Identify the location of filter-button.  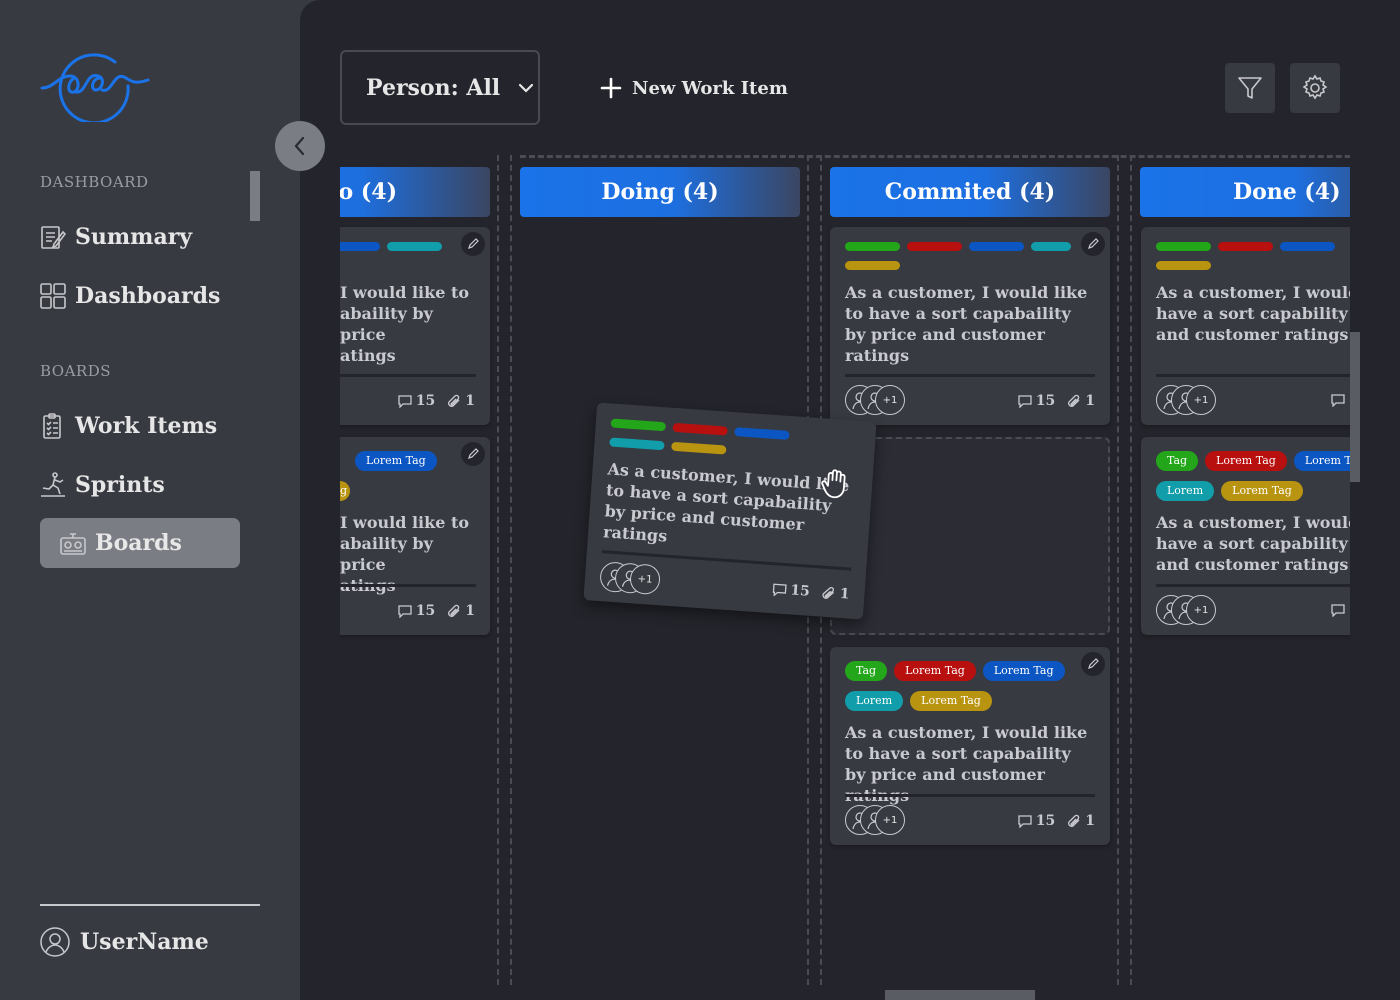
(1250, 88).